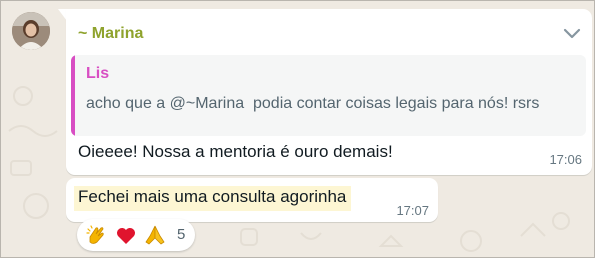 This screenshot has height=258, width=595. I want to click on quote-accent-bar, so click(73, 95).